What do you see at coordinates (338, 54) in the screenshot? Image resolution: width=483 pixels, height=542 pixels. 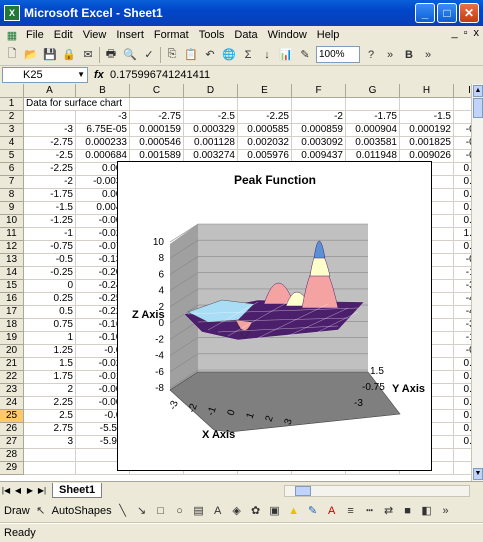 I see `zoom-select: 100%` at bounding box center [338, 54].